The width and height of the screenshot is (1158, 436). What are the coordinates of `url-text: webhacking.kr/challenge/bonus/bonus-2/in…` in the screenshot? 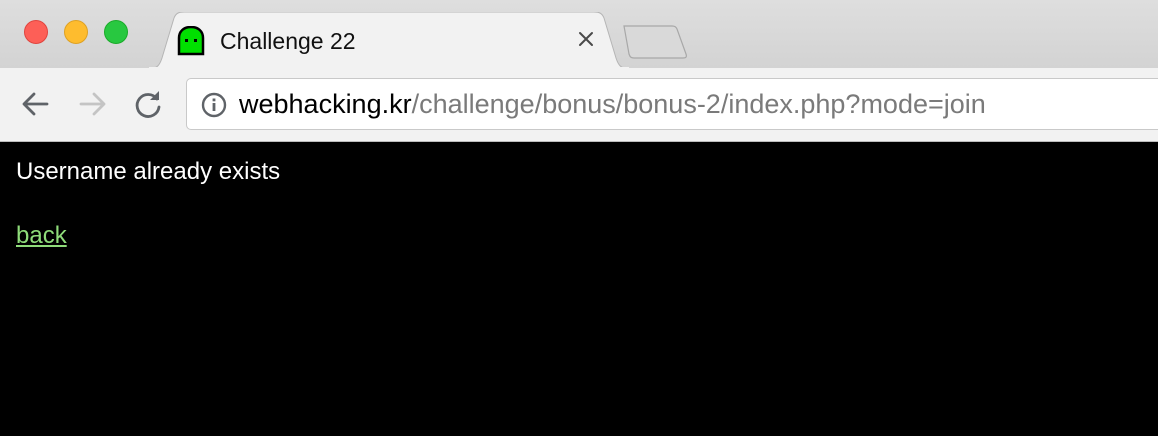 It's located at (612, 104).